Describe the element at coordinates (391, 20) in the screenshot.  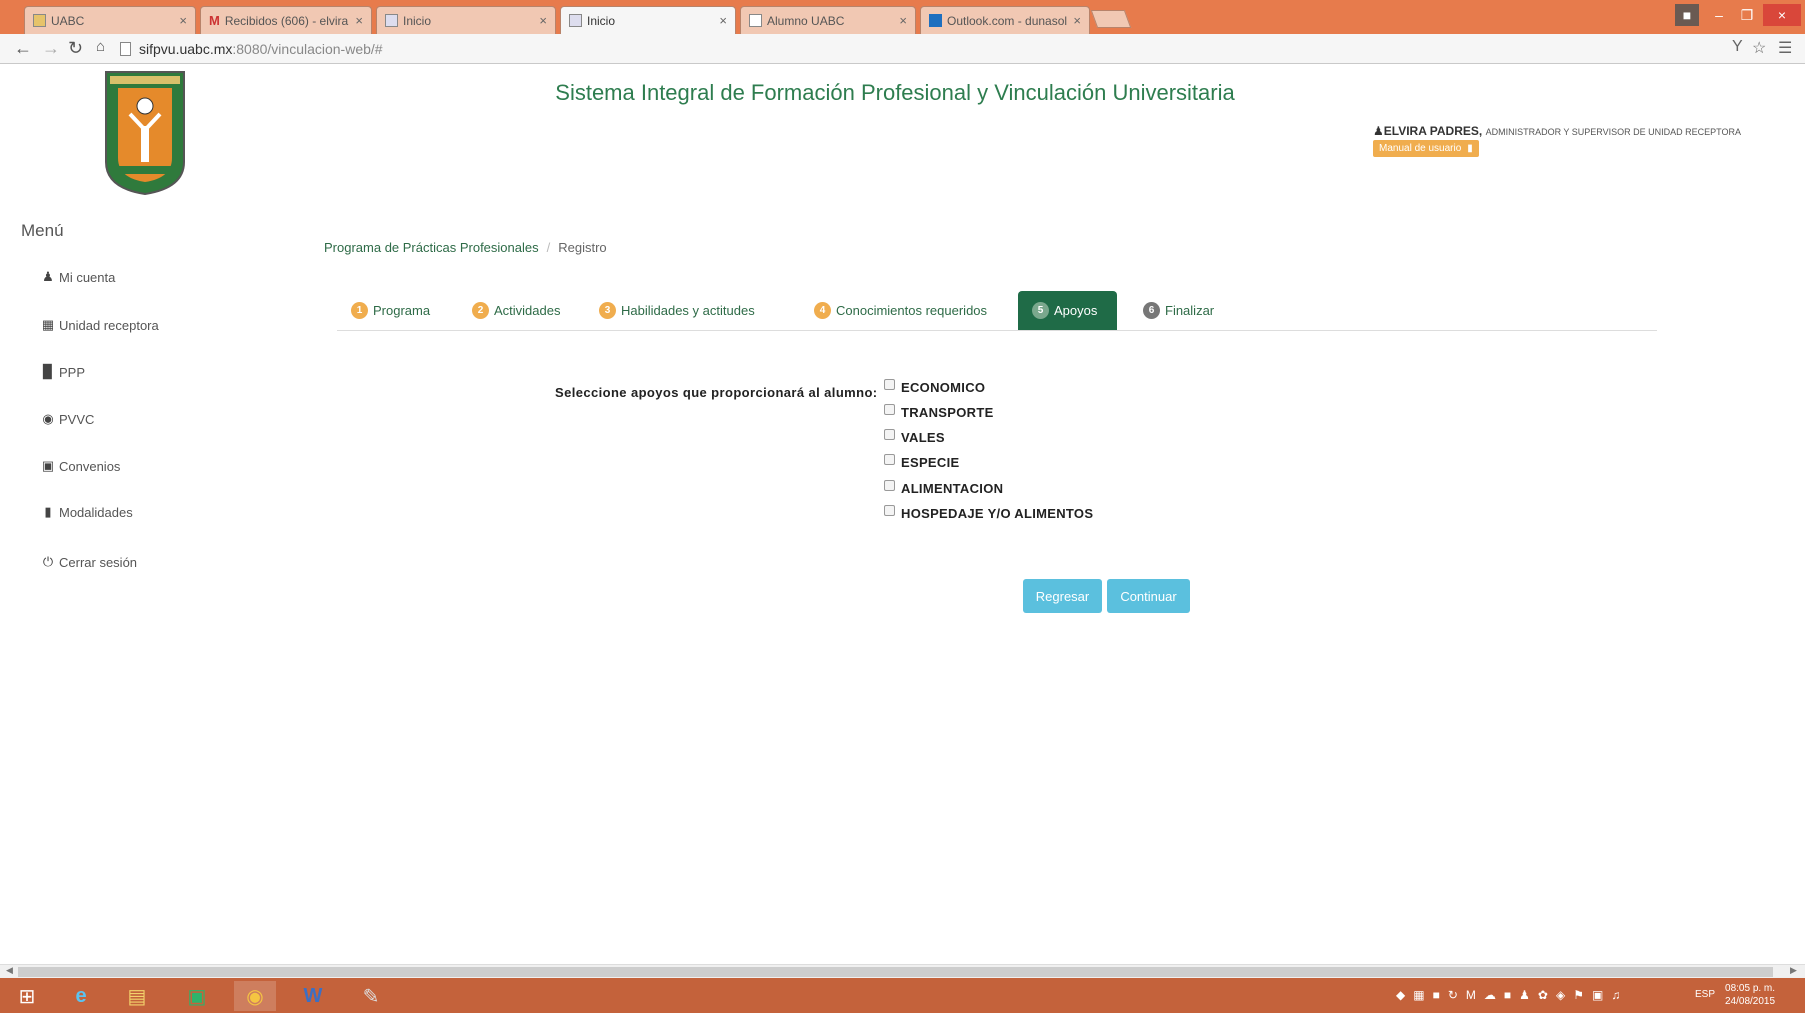
I see `page-favicon` at that location.